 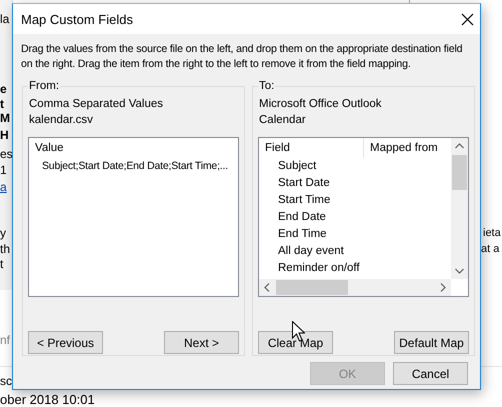 What do you see at coordinates (459, 208) in the screenshot?
I see `vertical-scrollbar` at bounding box center [459, 208].